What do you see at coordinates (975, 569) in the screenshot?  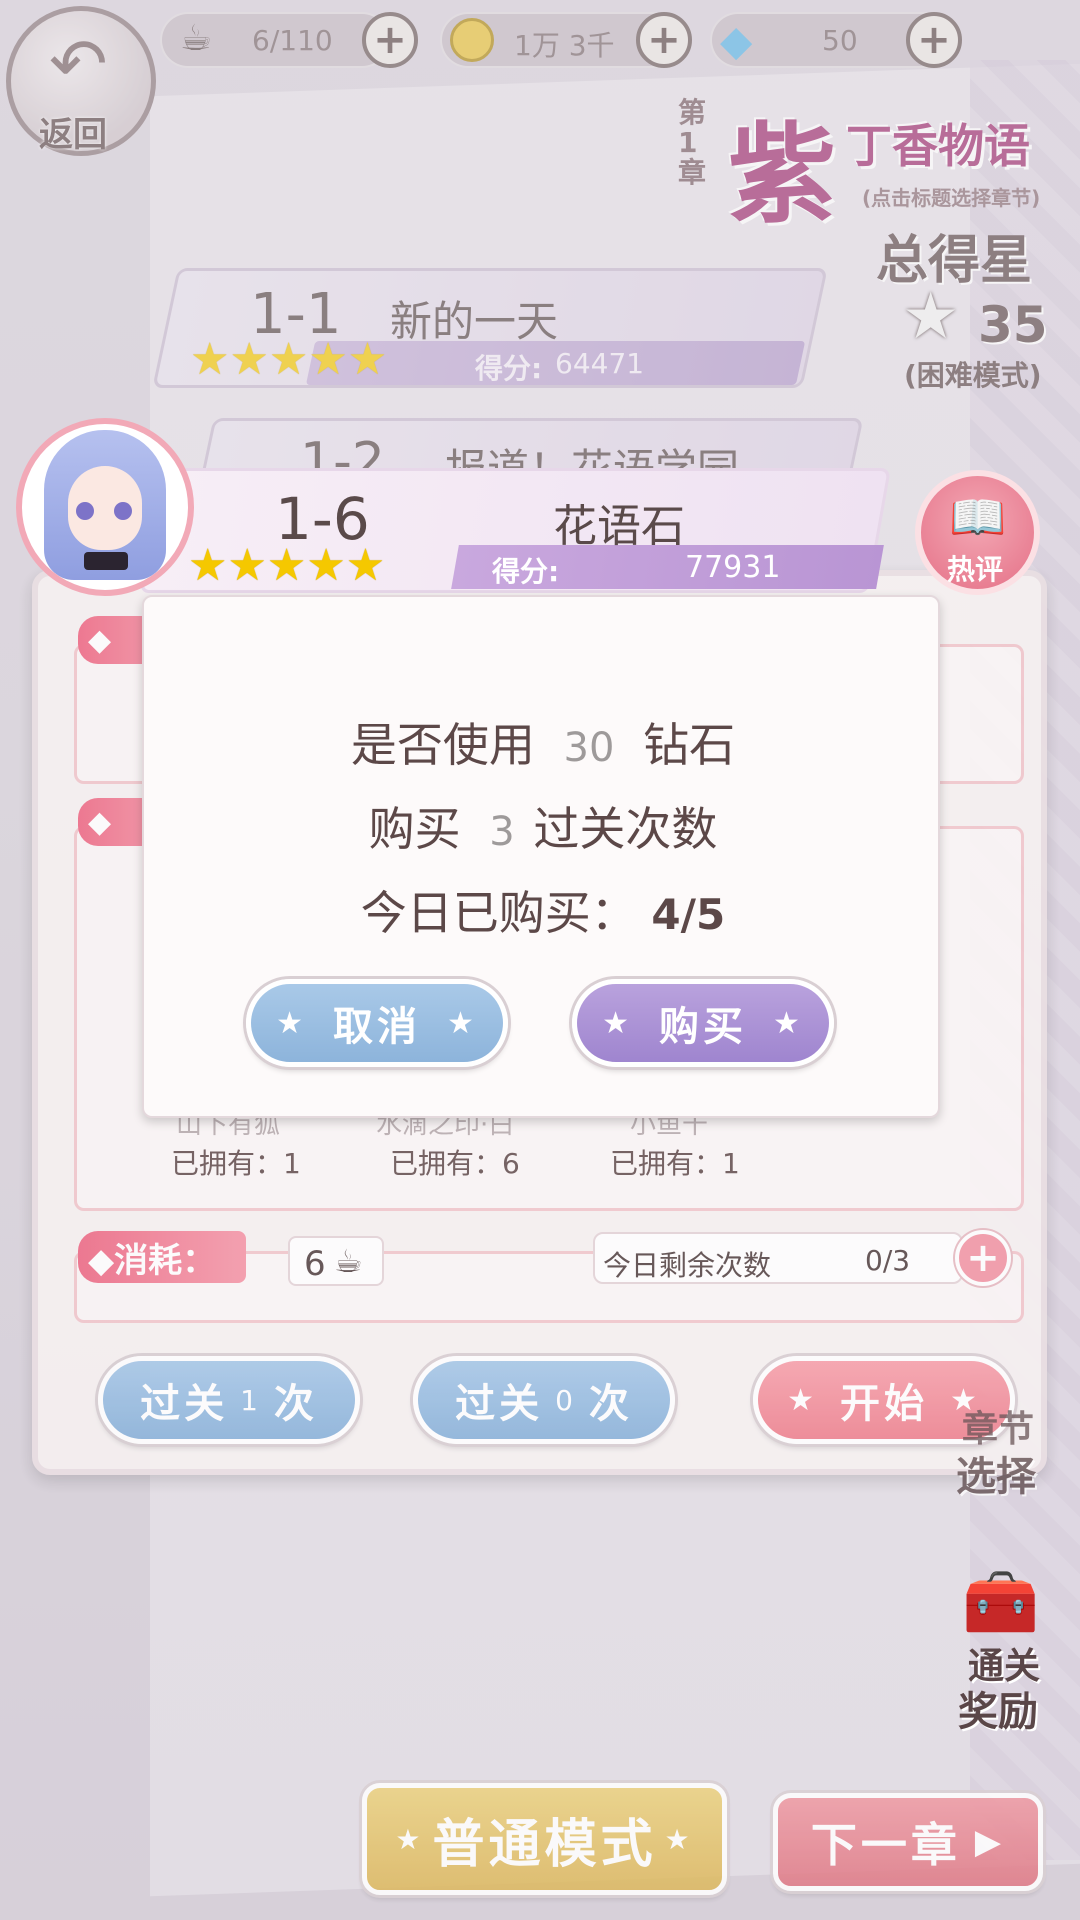 I see `hot-review-label: 热评` at bounding box center [975, 569].